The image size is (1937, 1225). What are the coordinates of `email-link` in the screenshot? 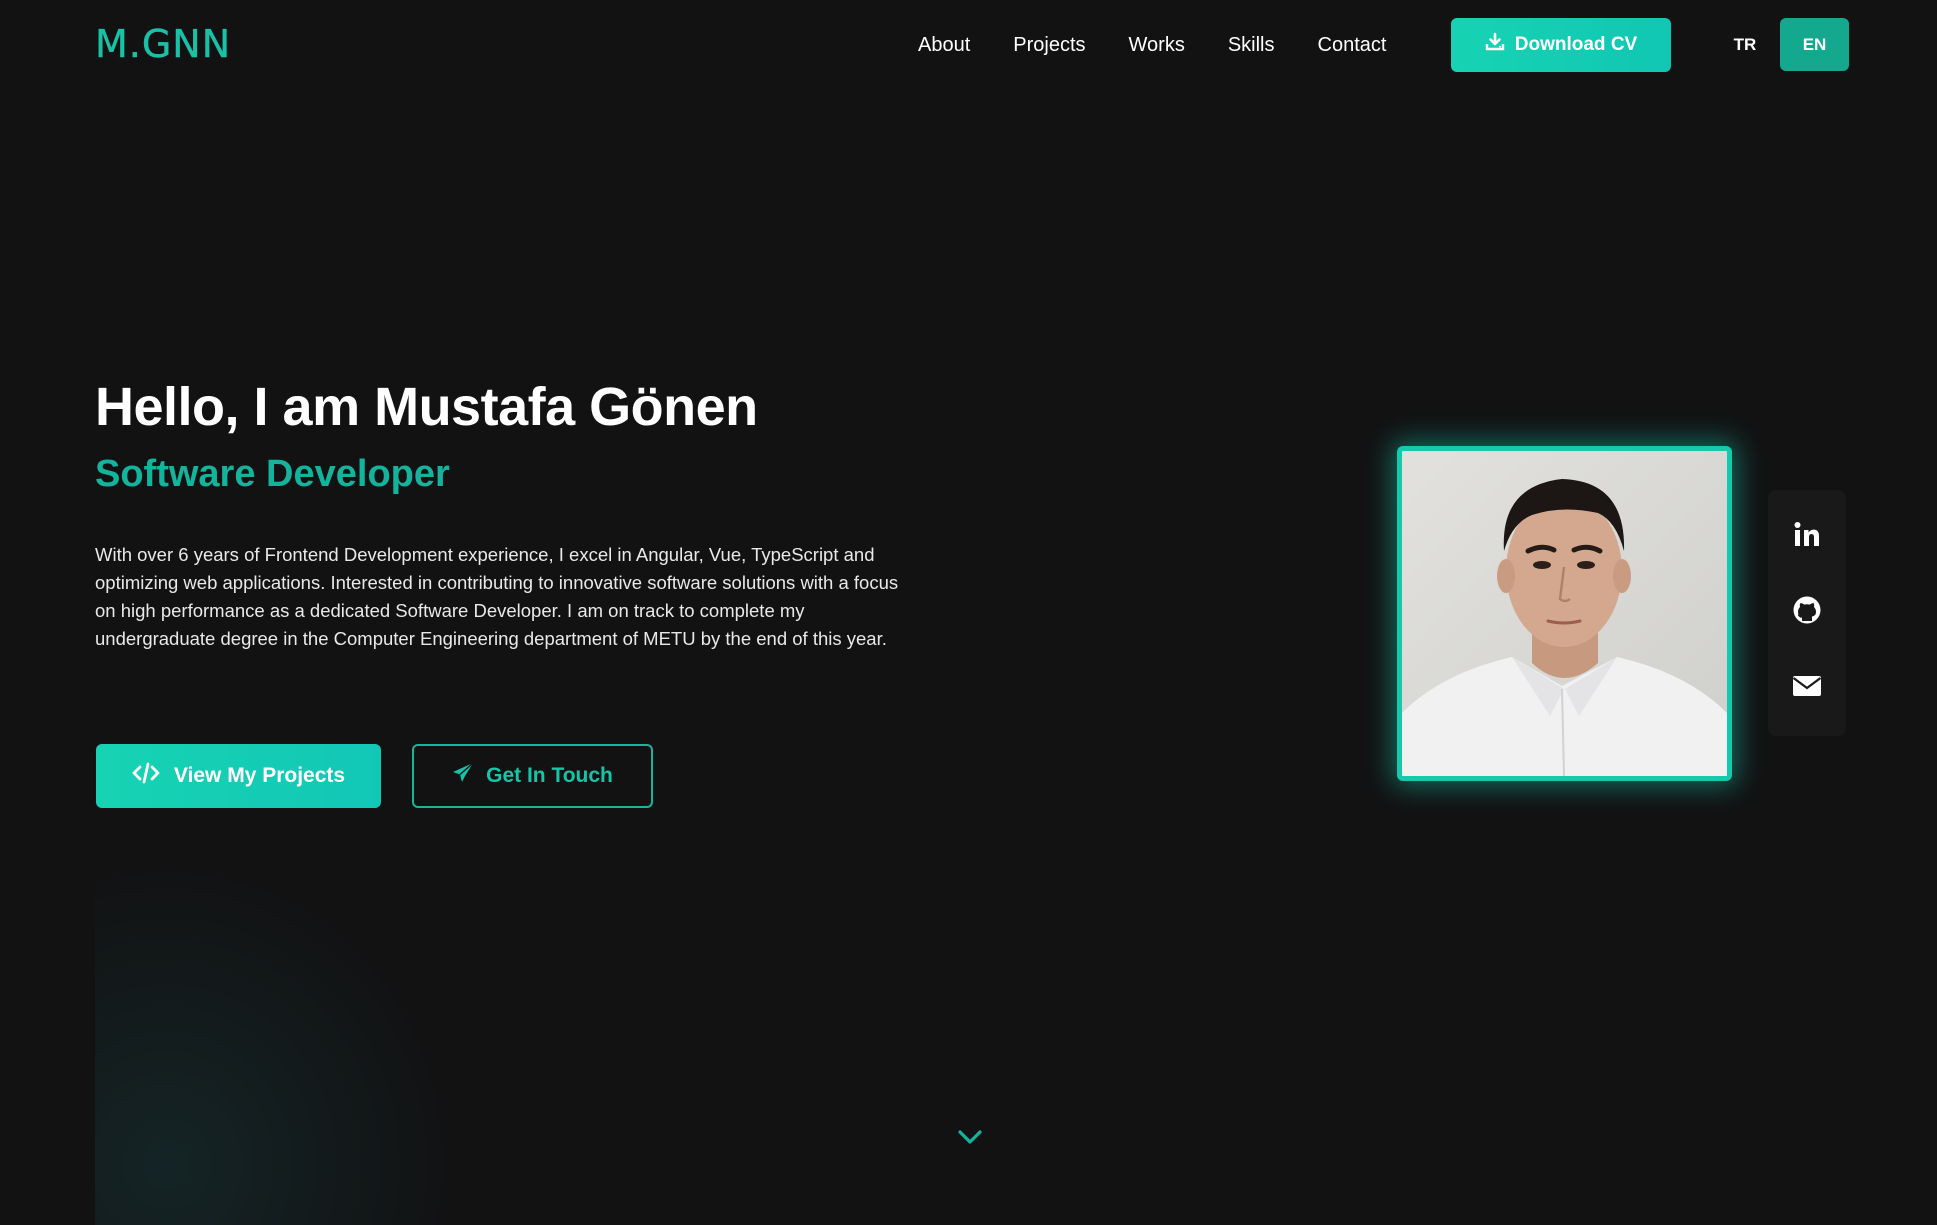 It's located at (1807, 688).